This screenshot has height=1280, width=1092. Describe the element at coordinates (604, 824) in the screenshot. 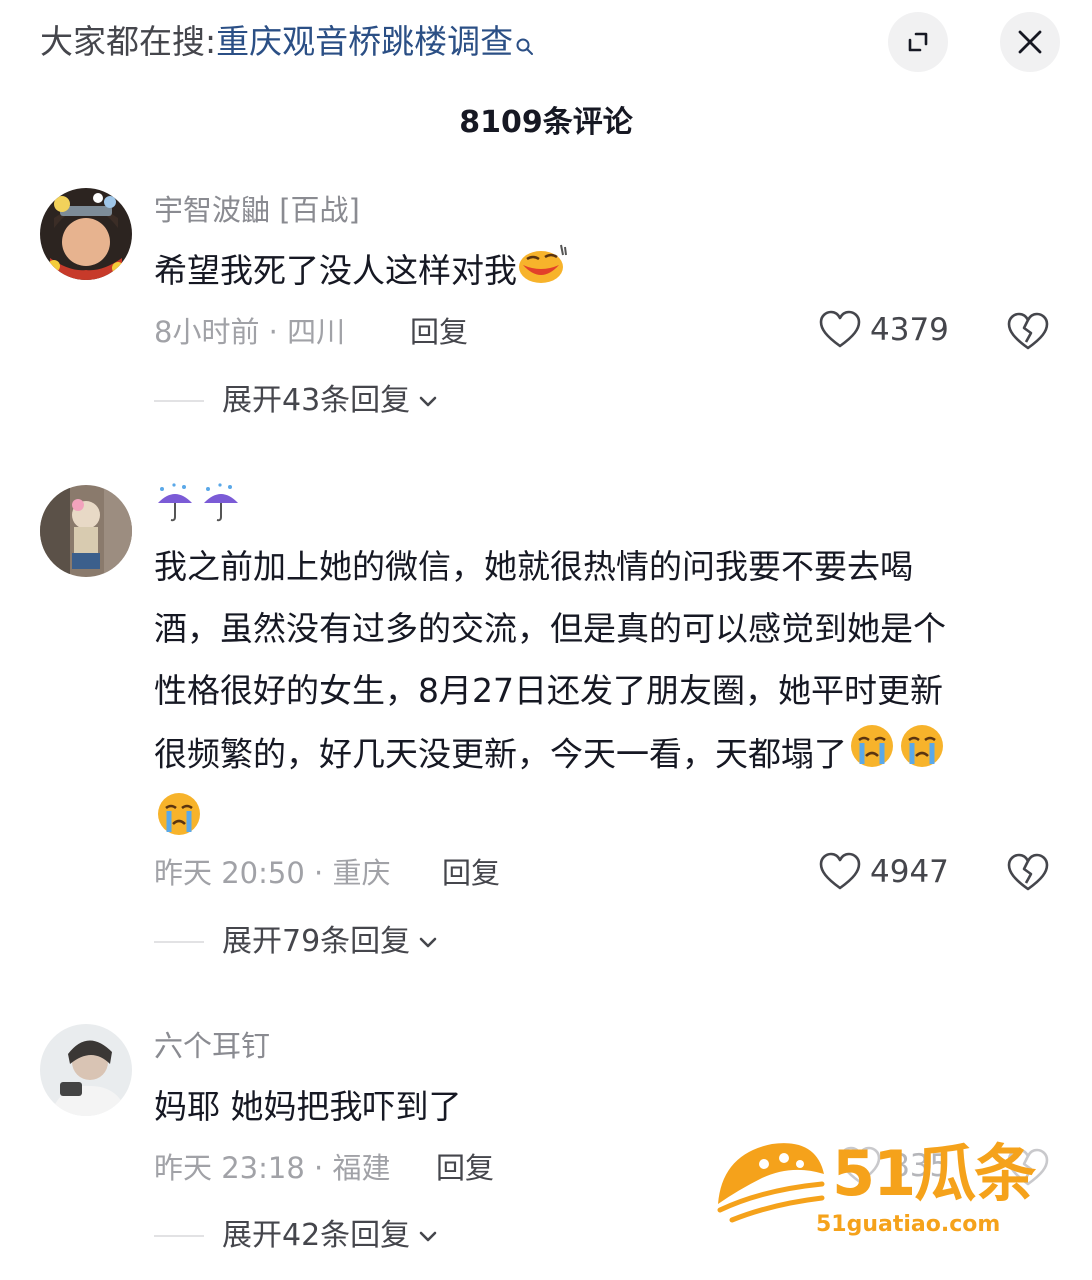

I see `comment-text-emoji-line` at that location.